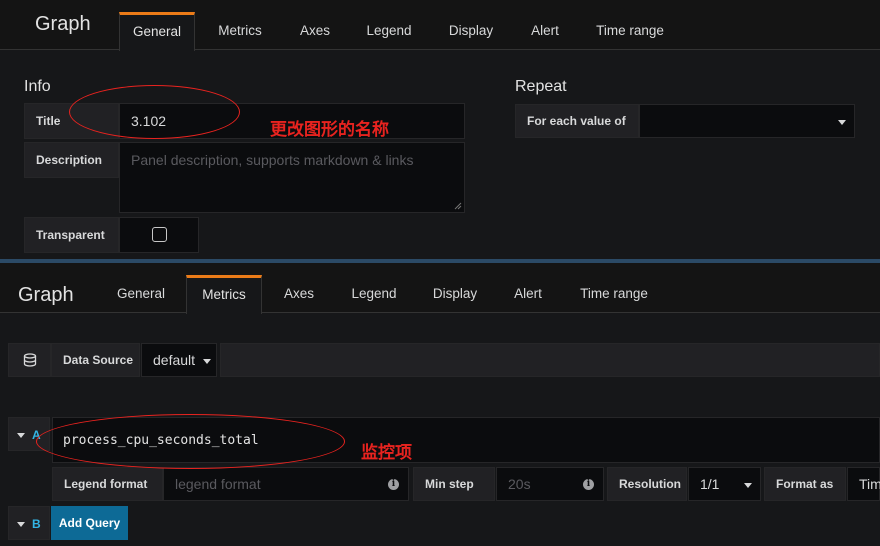  I want to click on annotation-query: 监控项, so click(386, 453).